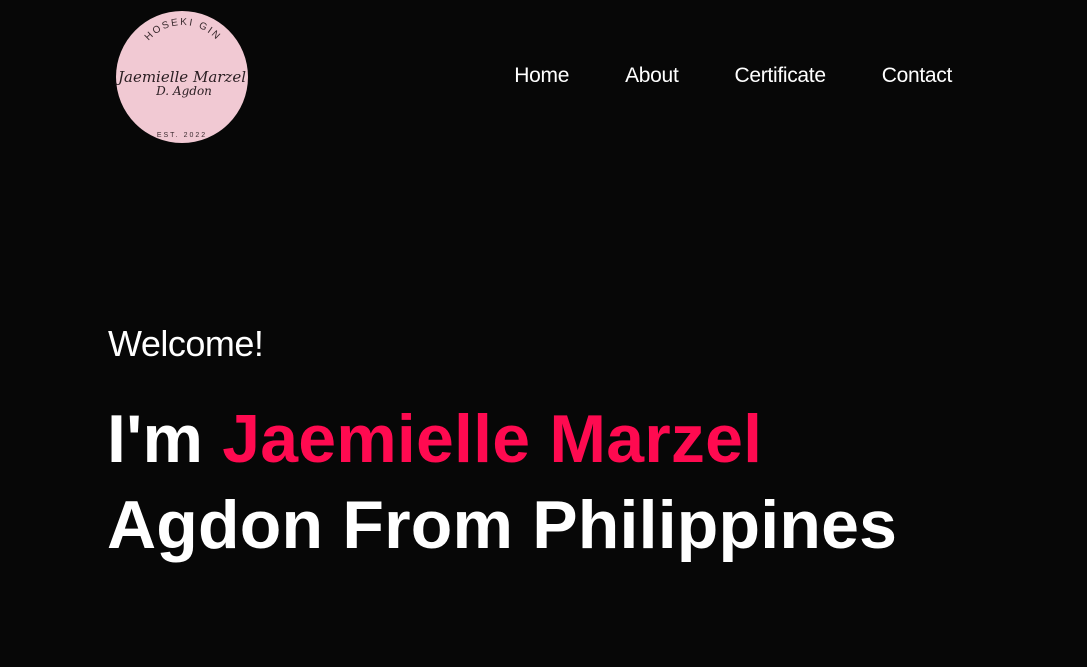 This screenshot has width=1087, height=667. Describe the element at coordinates (652, 76) in the screenshot. I see `nav-about-link: About` at that location.